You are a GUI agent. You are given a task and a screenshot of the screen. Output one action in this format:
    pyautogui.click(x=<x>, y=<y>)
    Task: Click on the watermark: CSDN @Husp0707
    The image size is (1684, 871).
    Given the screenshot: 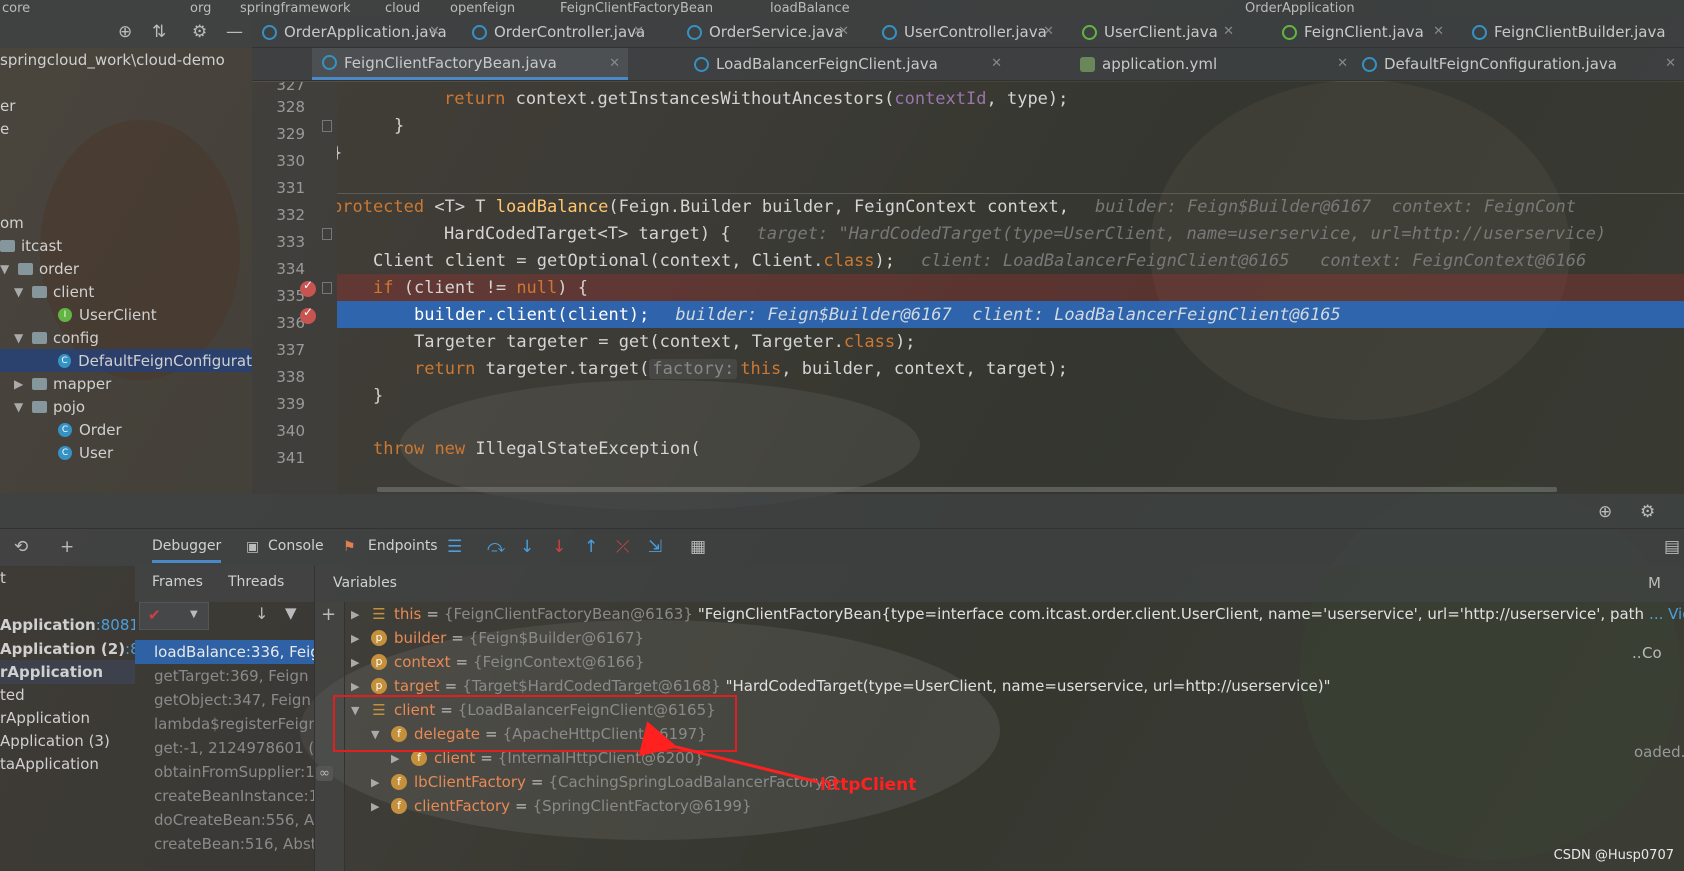 What is the action you would take?
    pyautogui.click(x=1613, y=855)
    